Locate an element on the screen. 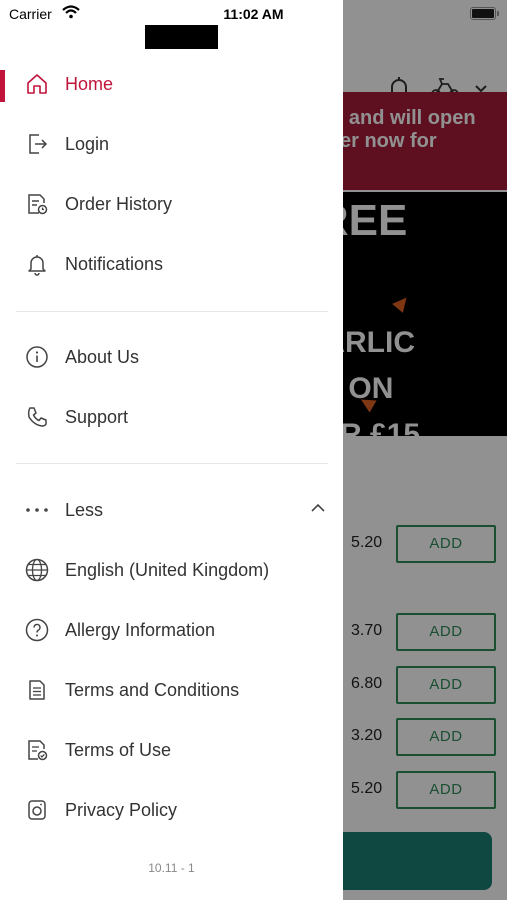 This screenshot has height=900, width=507. menu-item-about-us: About Us is located at coordinates (171, 357).